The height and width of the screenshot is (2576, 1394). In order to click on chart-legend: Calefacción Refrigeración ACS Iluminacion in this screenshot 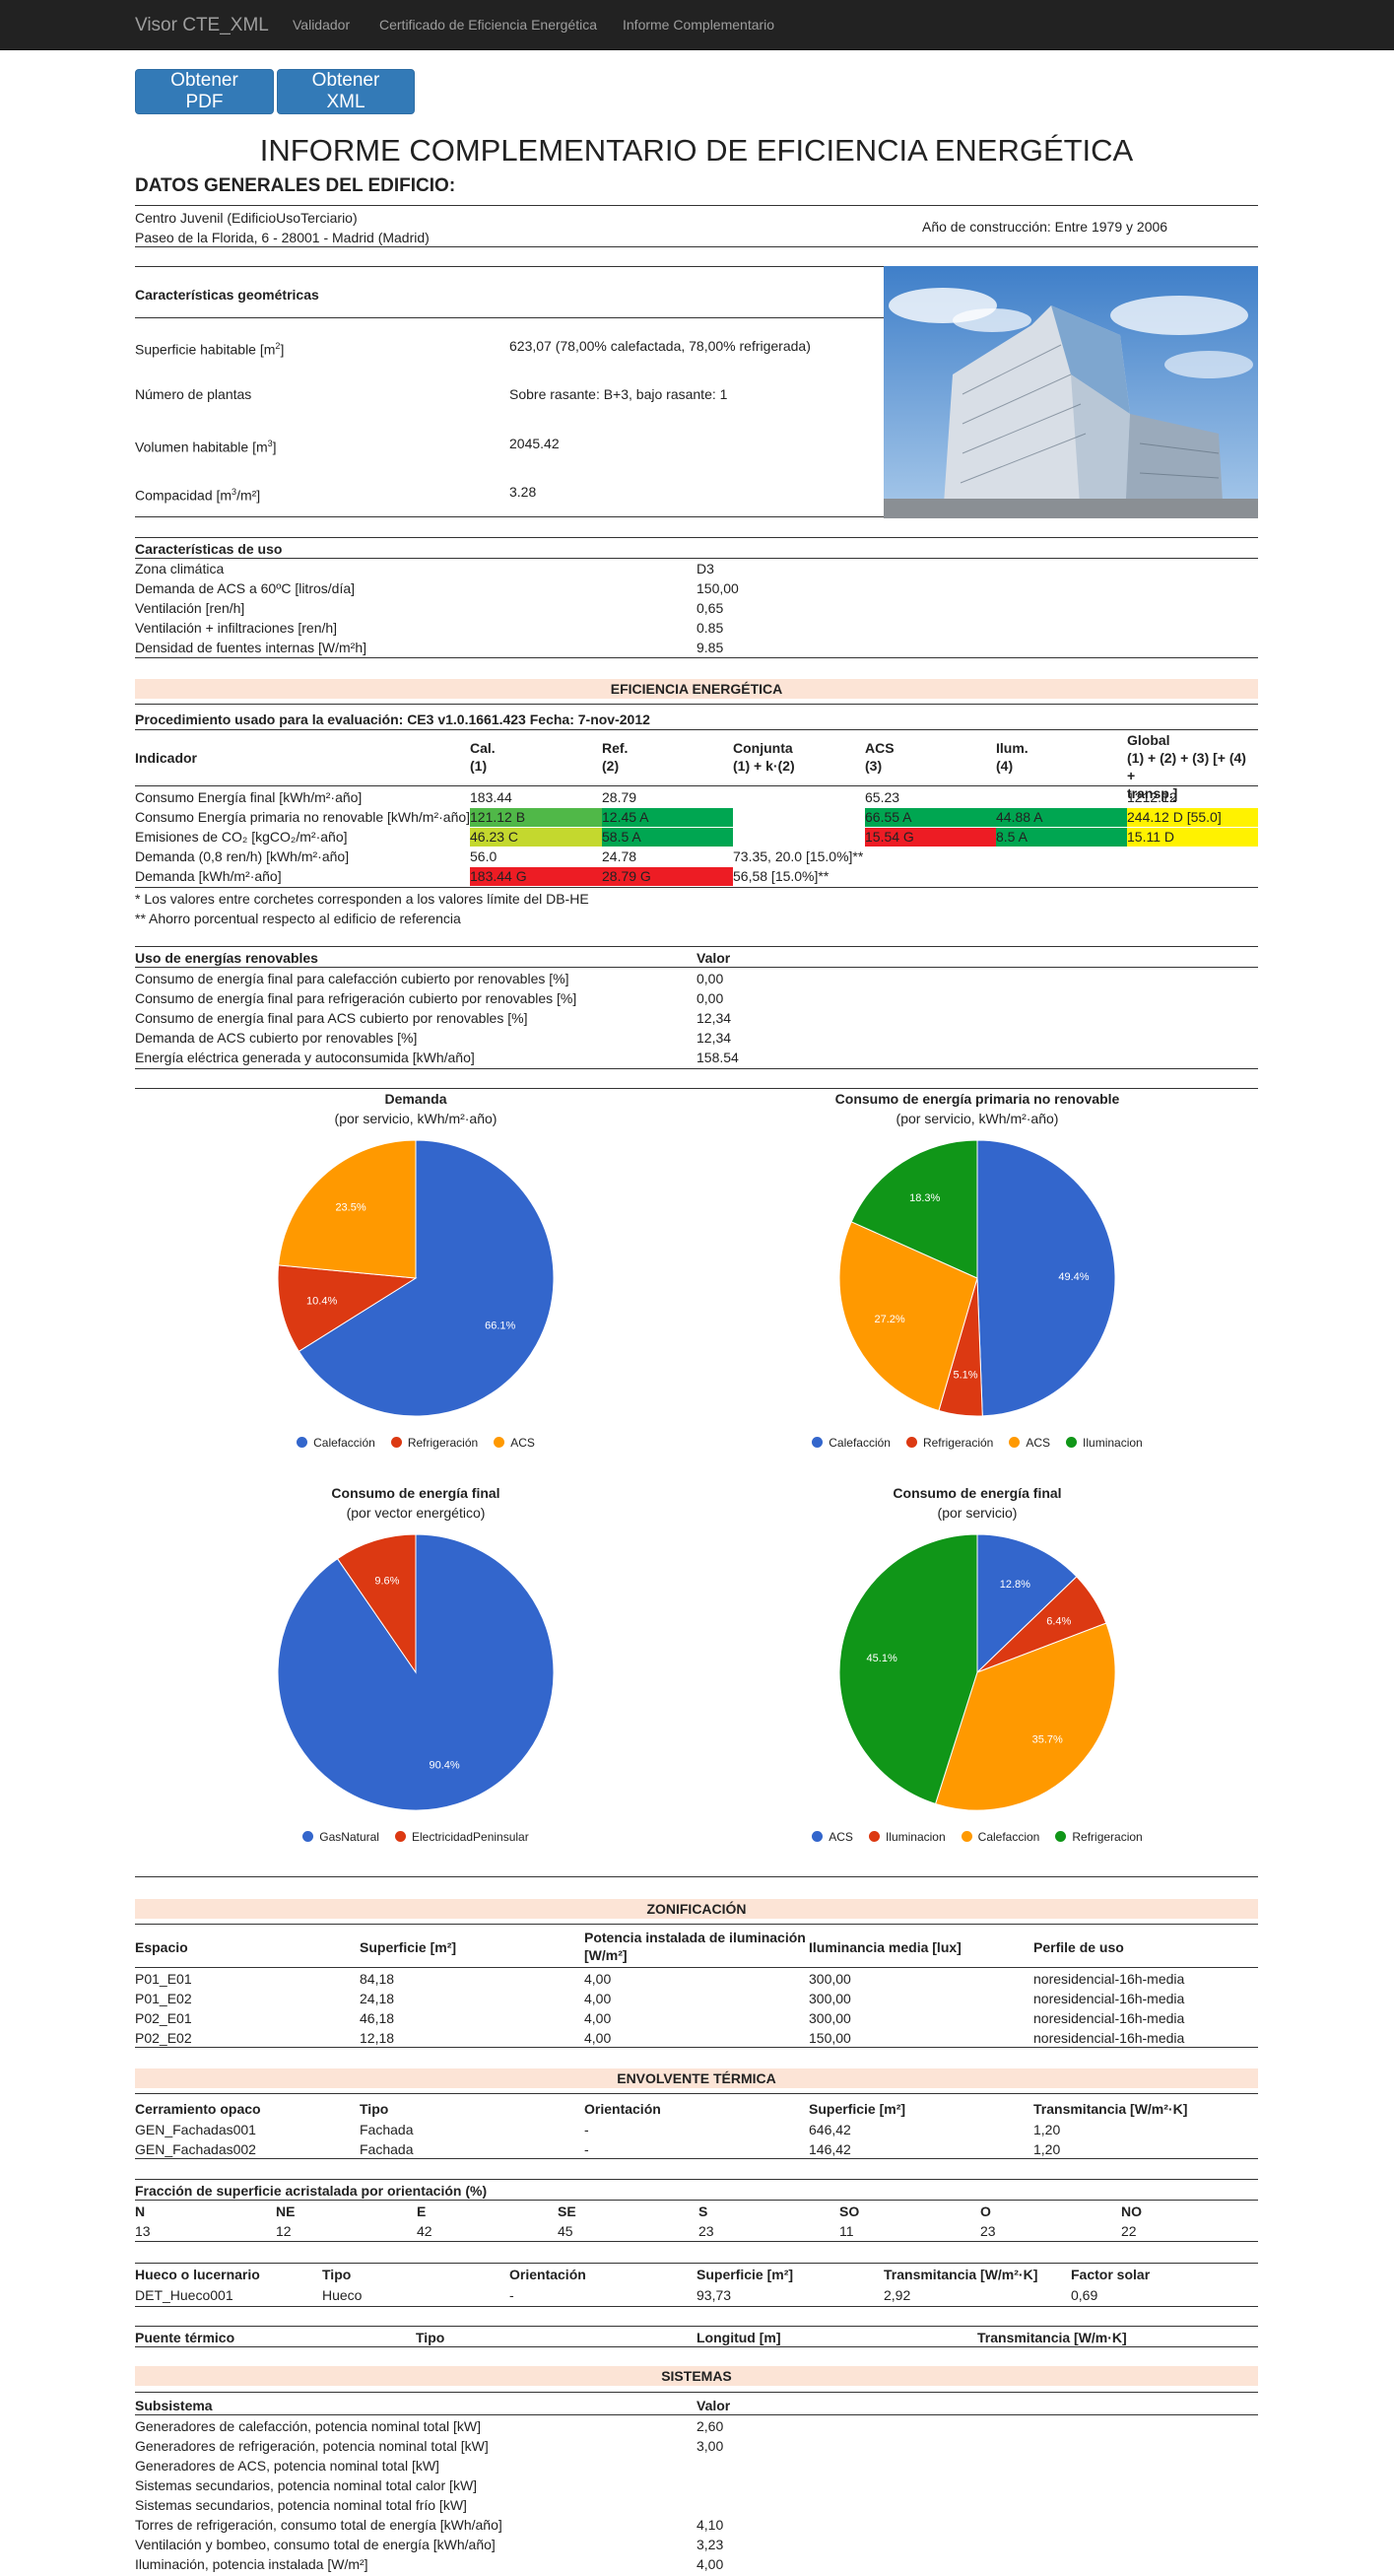, I will do `click(978, 1443)`.